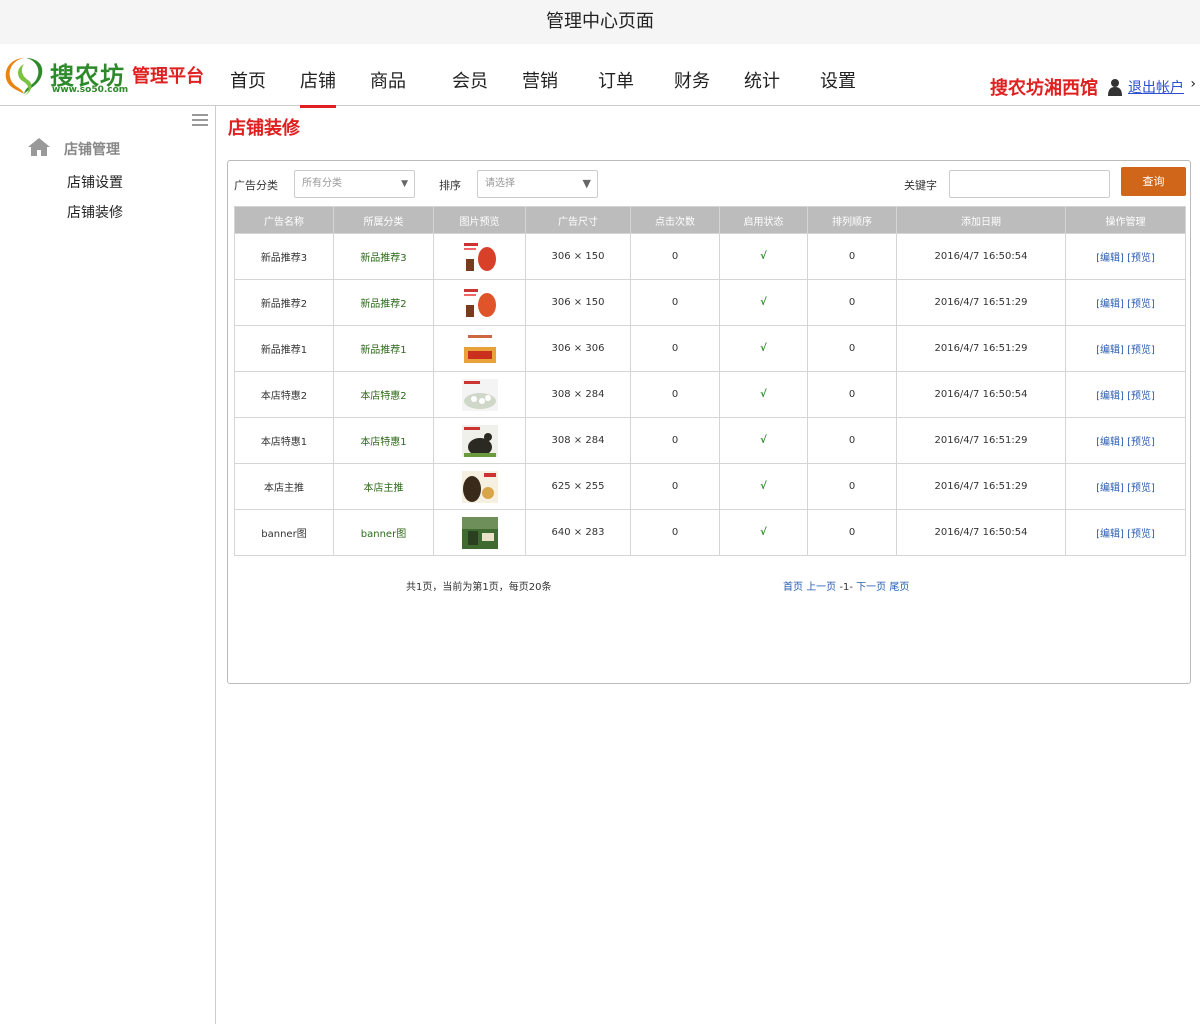 This screenshot has height=1024, width=1200. I want to click on brand-url: www.so50.com, so click(90, 90).